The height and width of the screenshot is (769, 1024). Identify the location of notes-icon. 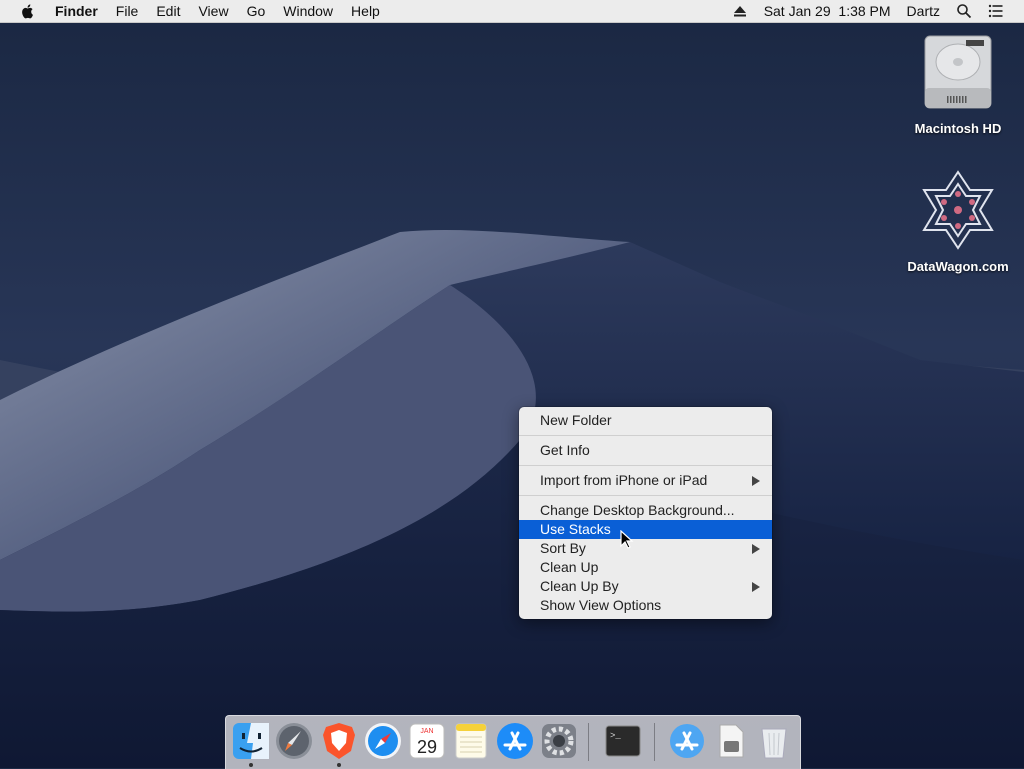
(471, 741).